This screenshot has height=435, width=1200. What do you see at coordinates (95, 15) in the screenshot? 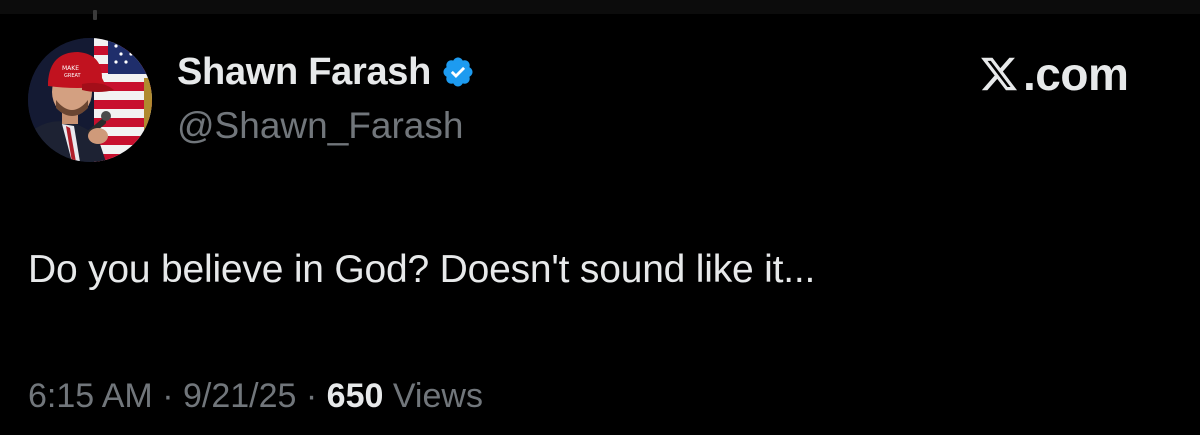
I see `top-edge-marker` at bounding box center [95, 15].